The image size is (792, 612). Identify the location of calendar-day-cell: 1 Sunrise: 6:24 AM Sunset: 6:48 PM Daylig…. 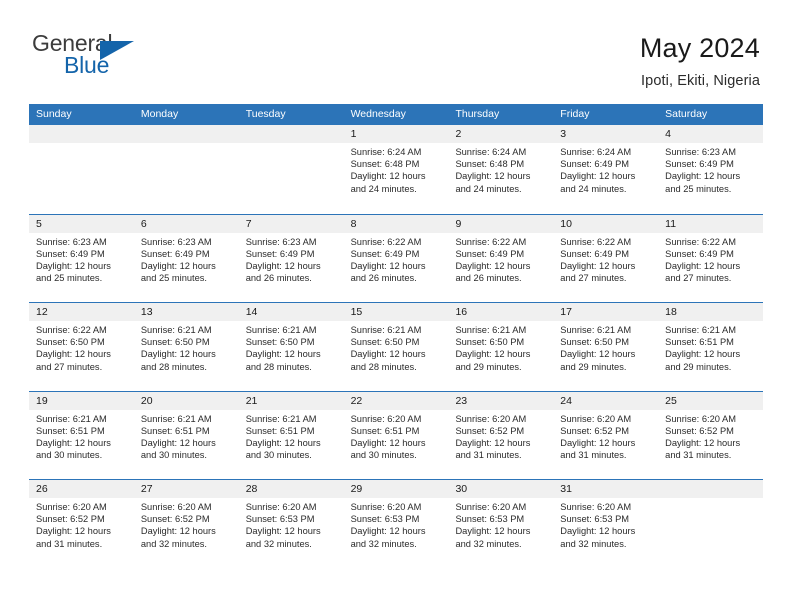
(396, 169).